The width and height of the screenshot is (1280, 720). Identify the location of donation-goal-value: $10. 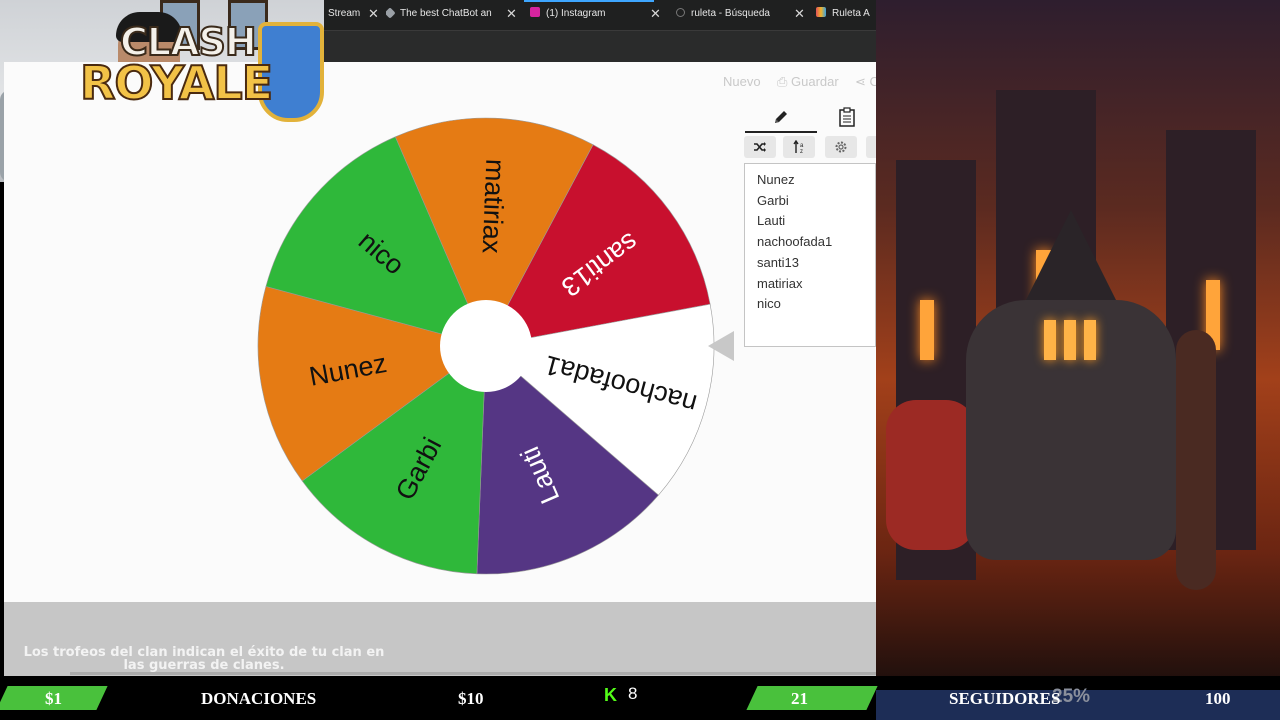
(471, 698).